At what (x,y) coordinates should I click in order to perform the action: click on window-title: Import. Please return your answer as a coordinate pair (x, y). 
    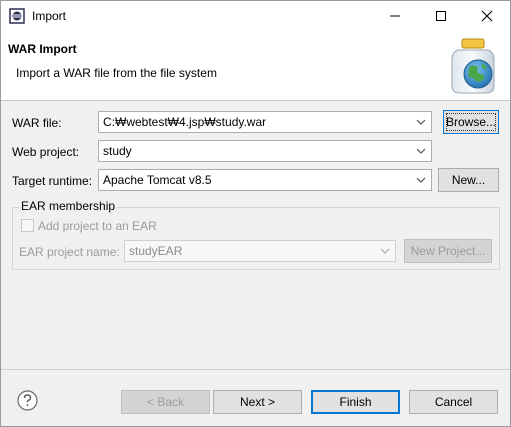
    Looking at the image, I should click on (49, 16).